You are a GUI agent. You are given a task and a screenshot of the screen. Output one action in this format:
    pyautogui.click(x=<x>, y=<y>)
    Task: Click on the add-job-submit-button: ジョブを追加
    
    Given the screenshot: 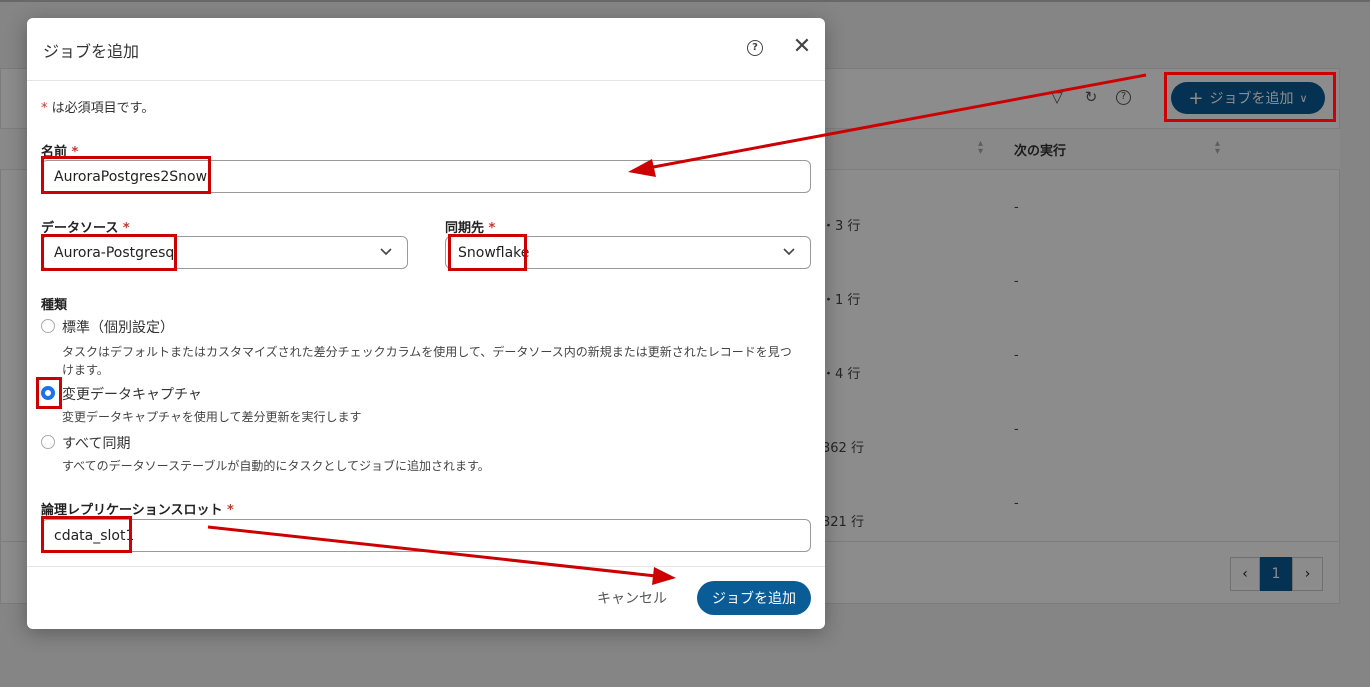 What is the action you would take?
    pyautogui.click(x=754, y=598)
    